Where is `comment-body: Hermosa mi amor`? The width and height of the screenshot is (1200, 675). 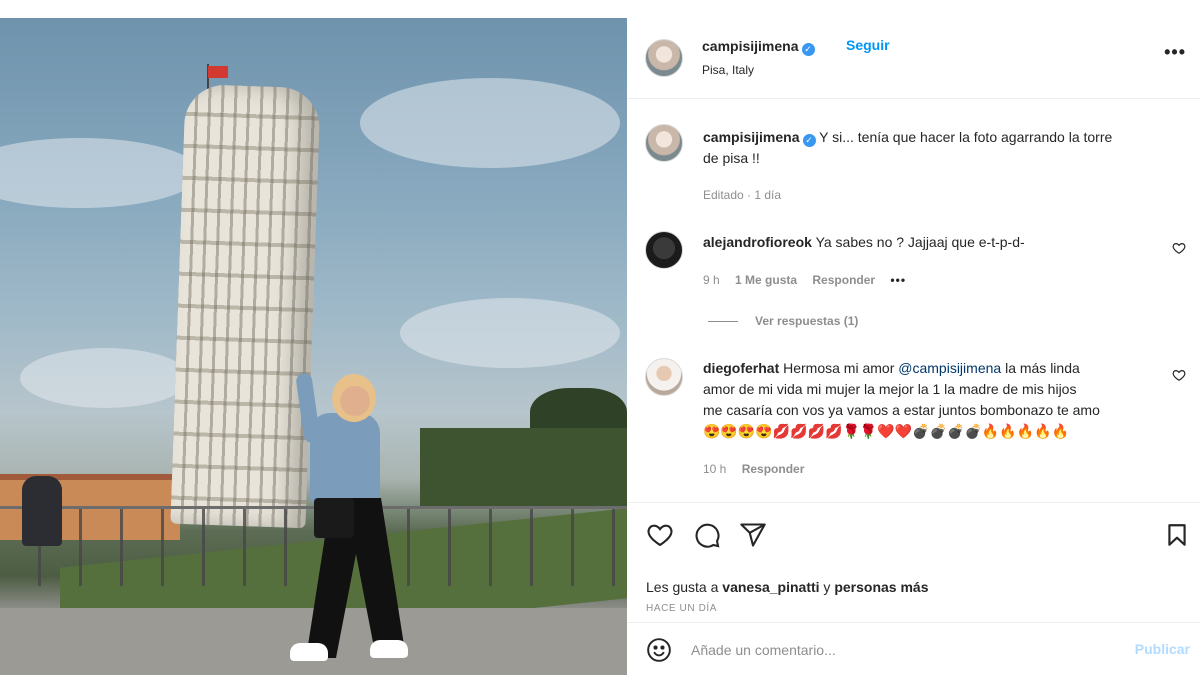 comment-body: Hermosa mi amor is located at coordinates (841, 368).